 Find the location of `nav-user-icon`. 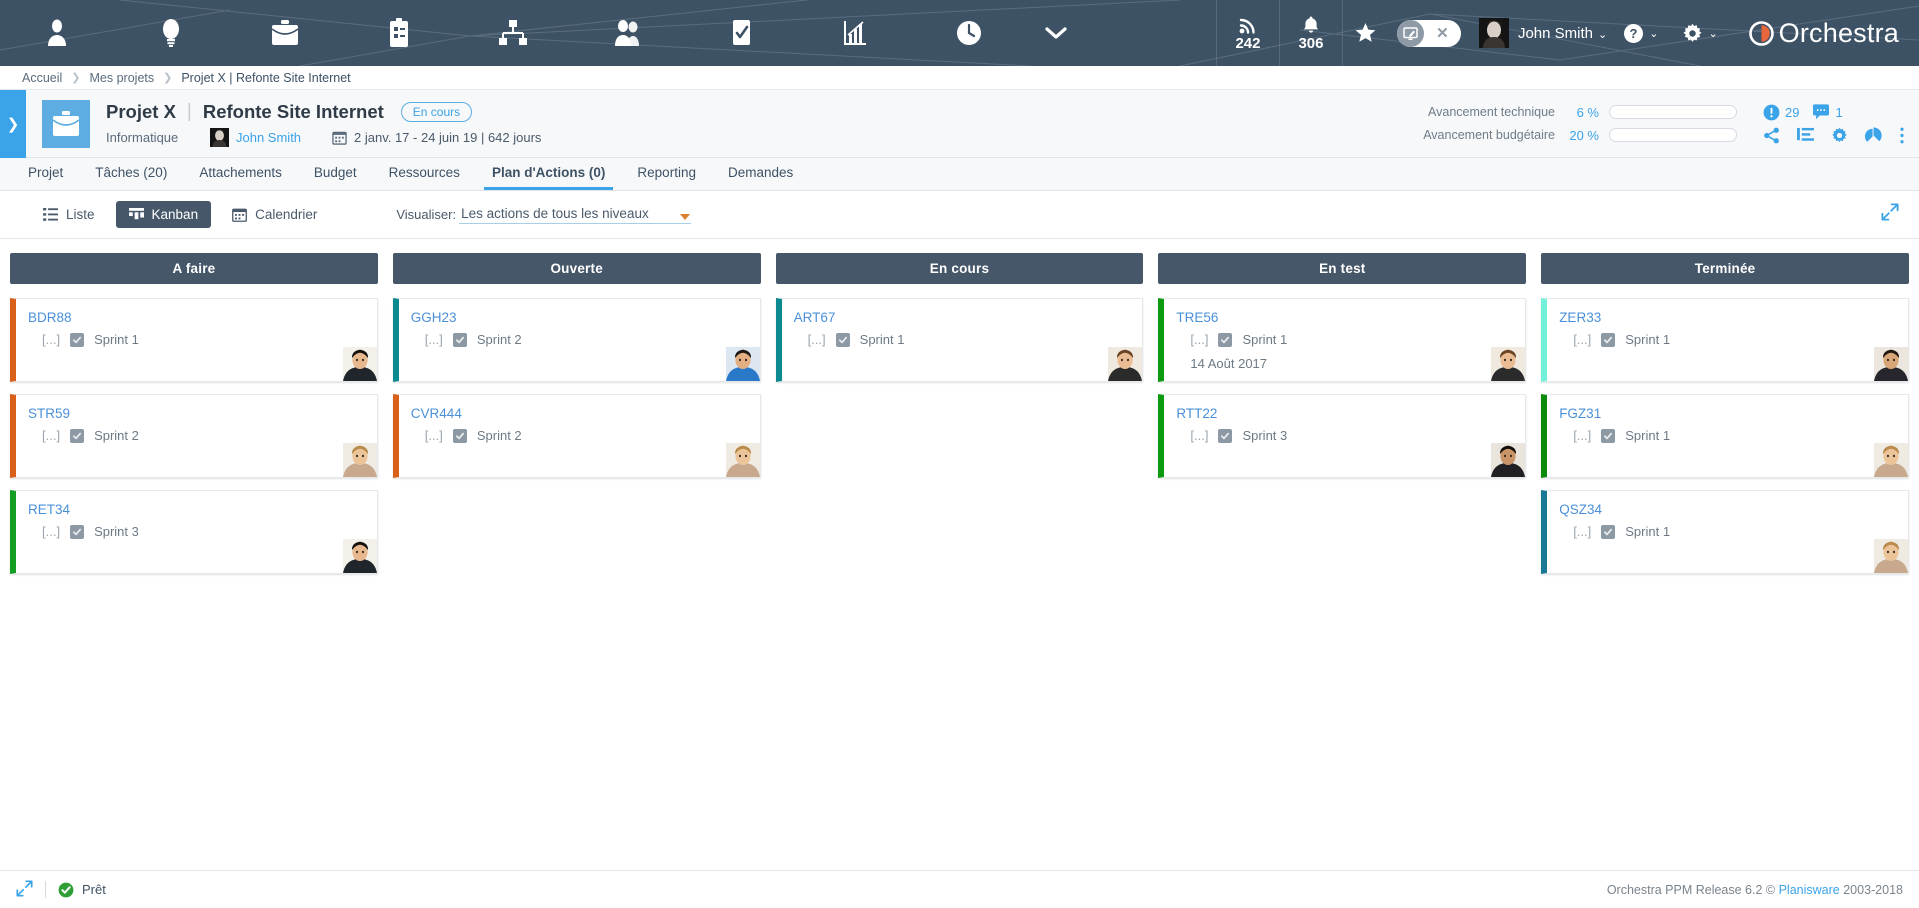

nav-user-icon is located at coordinates (57, 33).